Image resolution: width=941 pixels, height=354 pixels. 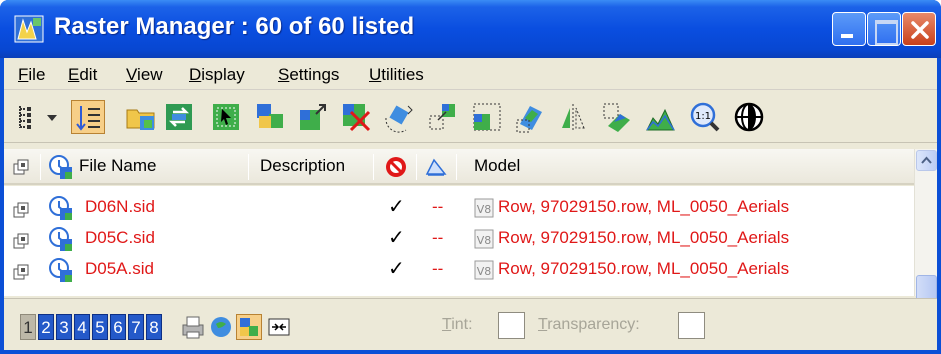 What do you see at coordinates (117, 166) in the screenshot?
I see `column-file-name: File Name` at bounding box center [117, 166].